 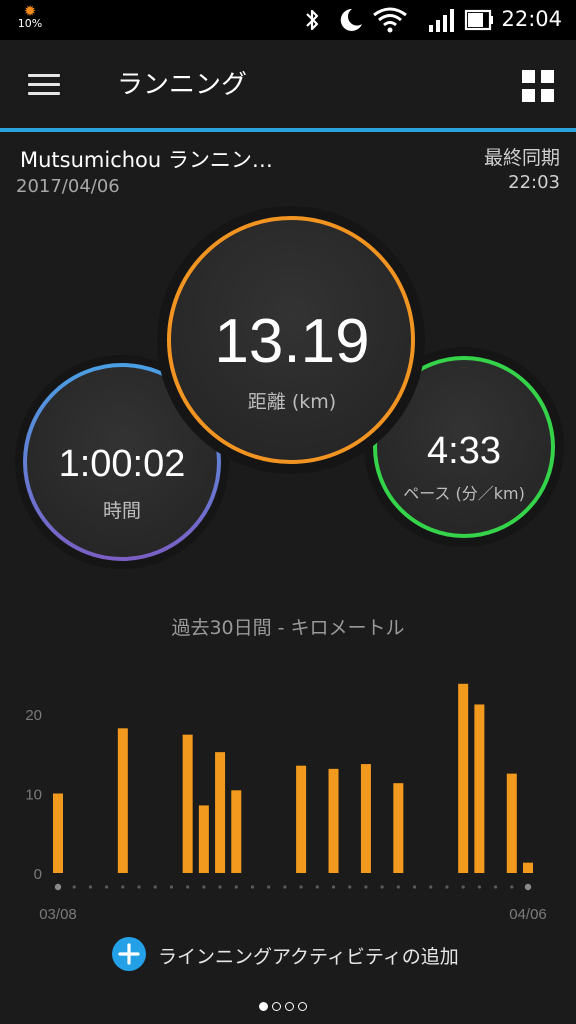 I want to click on chart-title: 過去30日間 - キロメートル, so click(x=288, y=628).